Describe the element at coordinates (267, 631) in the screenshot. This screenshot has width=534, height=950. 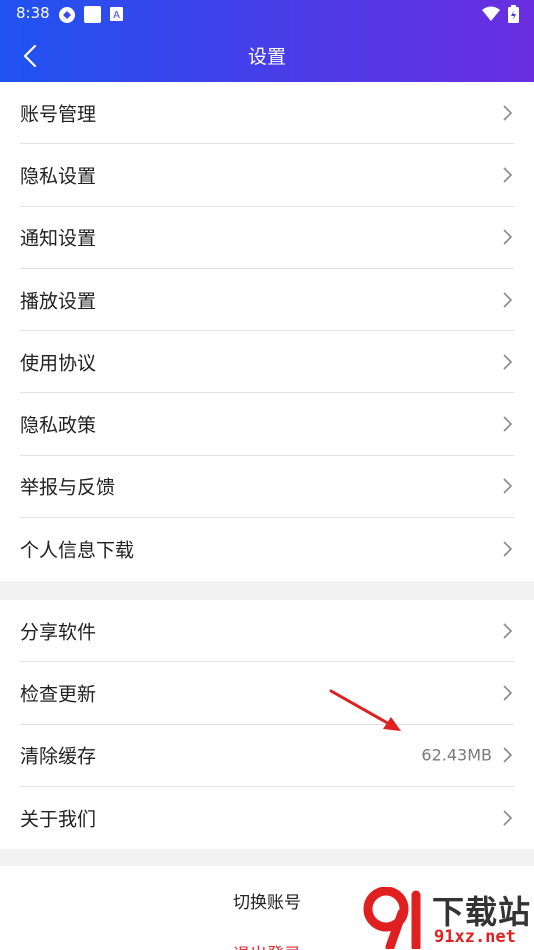
I see `settings-row-share-app: 分享软件` at that location.